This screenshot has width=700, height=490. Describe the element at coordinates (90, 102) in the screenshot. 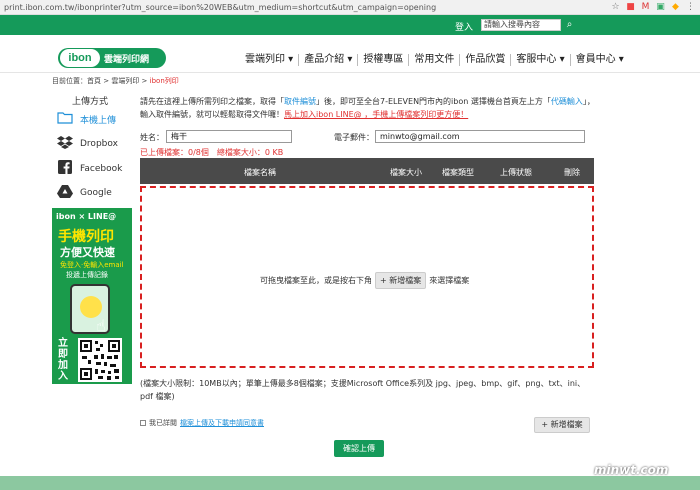

I see `upload-method-title: 上傳方式` at that location.